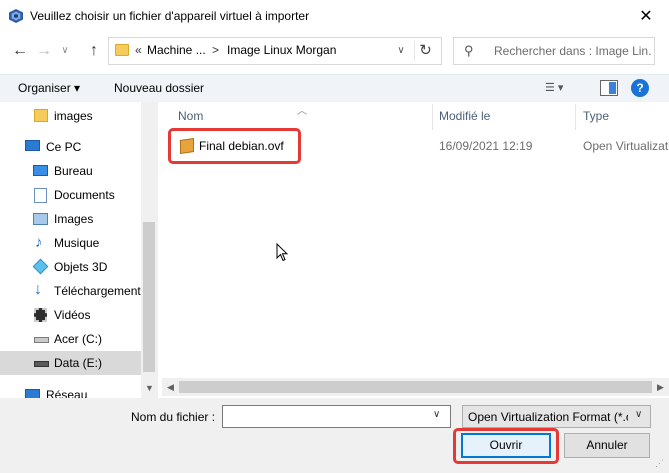 This screenshot has height=473, width=669. I want to click on filename-field: ∨, so click(336, 416).